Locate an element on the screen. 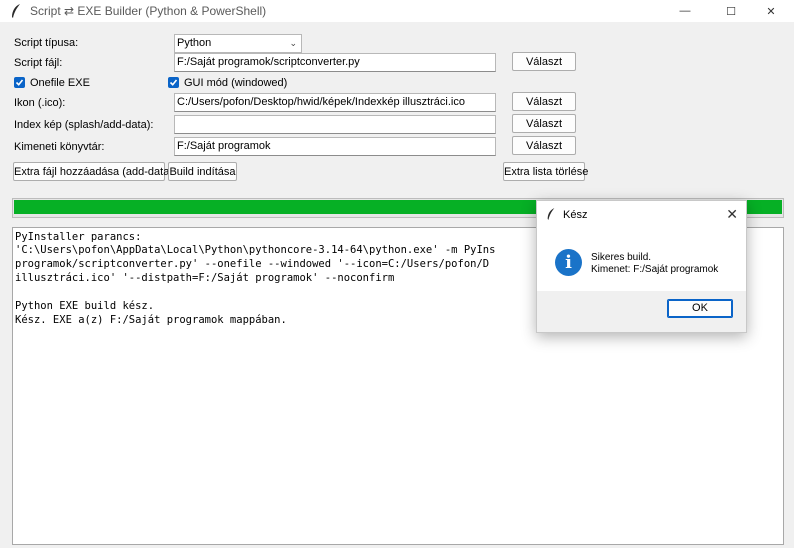  script-type-select: Python ⌄ is located at coordinates (238, 43).